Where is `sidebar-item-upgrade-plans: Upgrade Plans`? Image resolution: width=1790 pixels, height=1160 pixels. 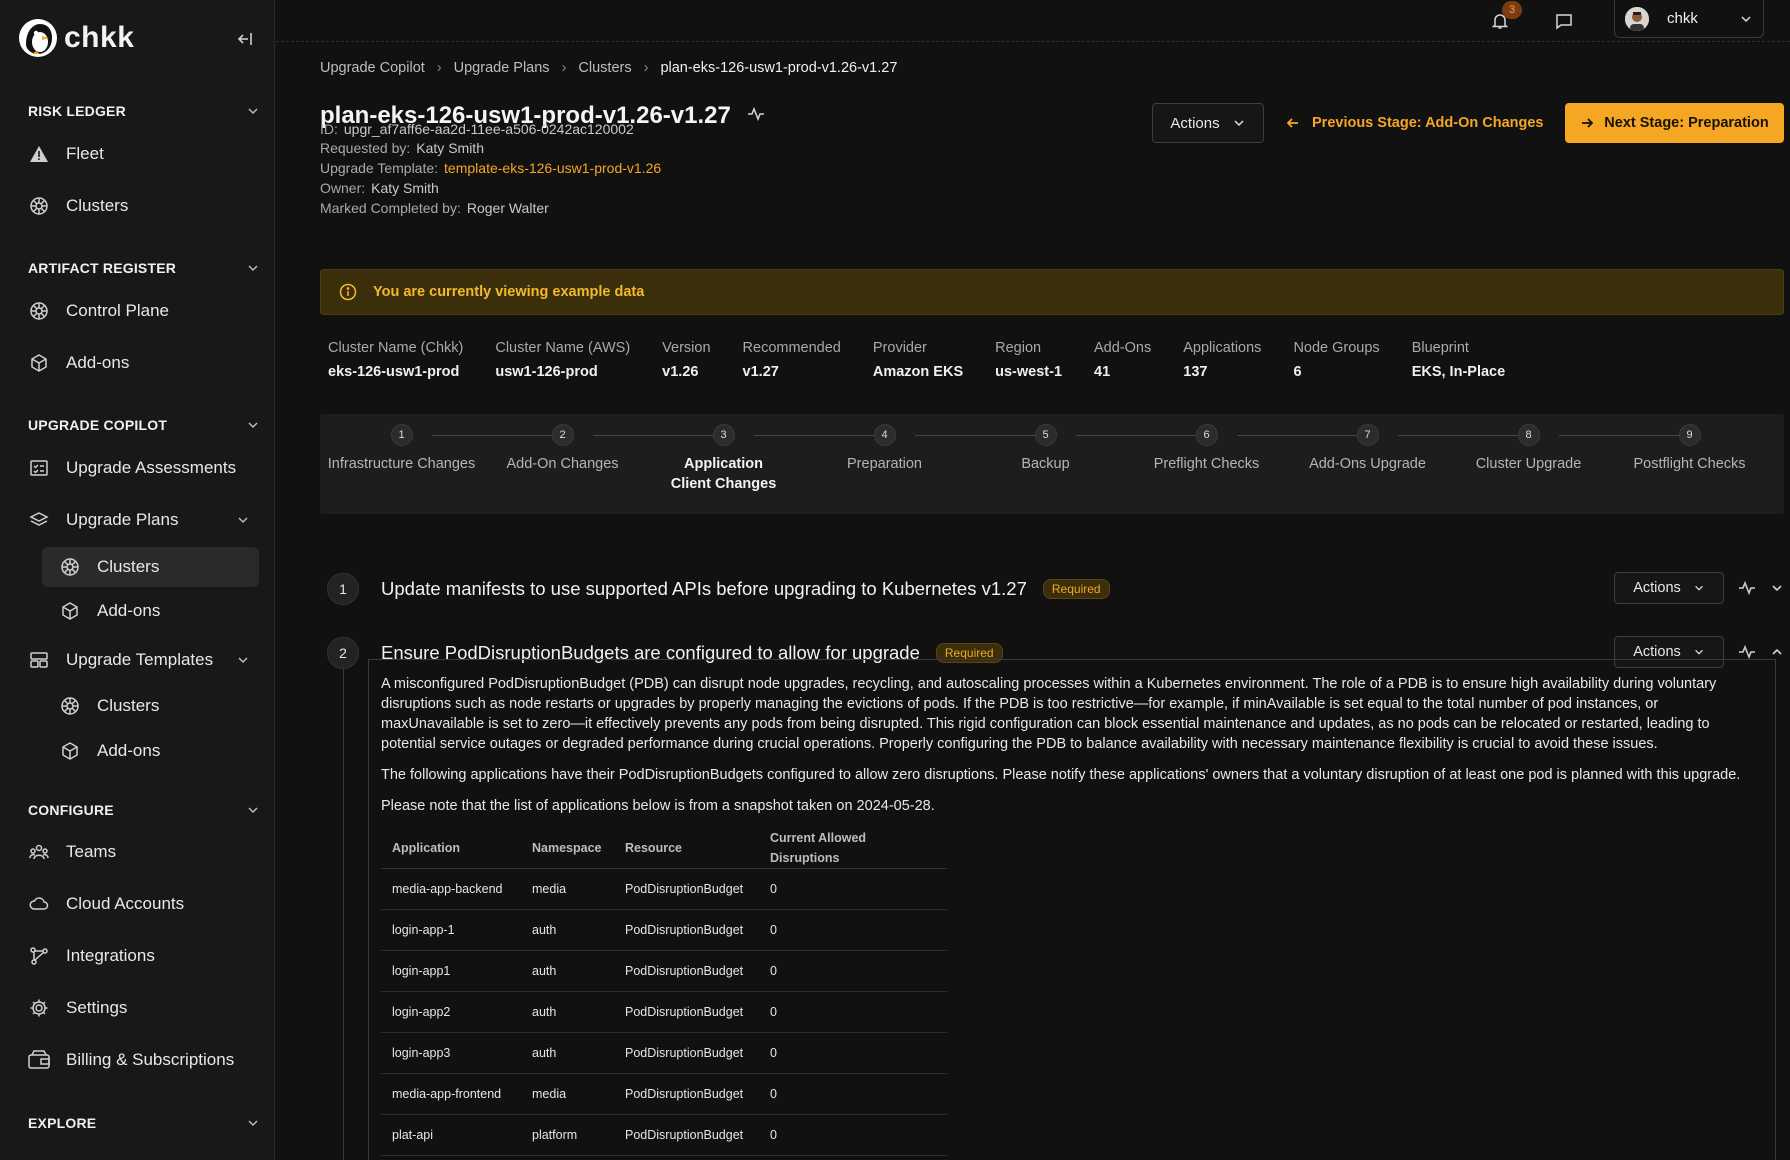
sidebar-item-upgrade-plans: Upgrade Plans is located at coordinates (144, 520).